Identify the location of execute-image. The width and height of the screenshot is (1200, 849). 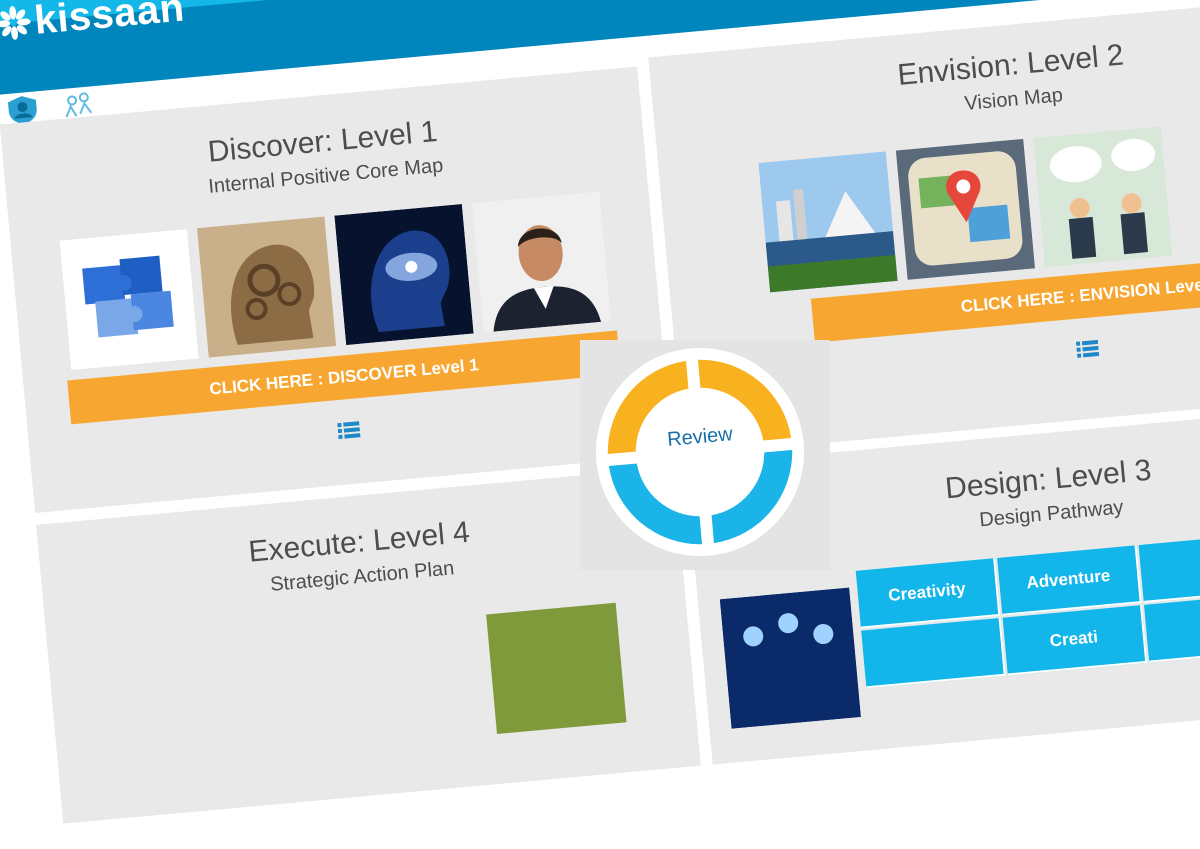
(556, 668).